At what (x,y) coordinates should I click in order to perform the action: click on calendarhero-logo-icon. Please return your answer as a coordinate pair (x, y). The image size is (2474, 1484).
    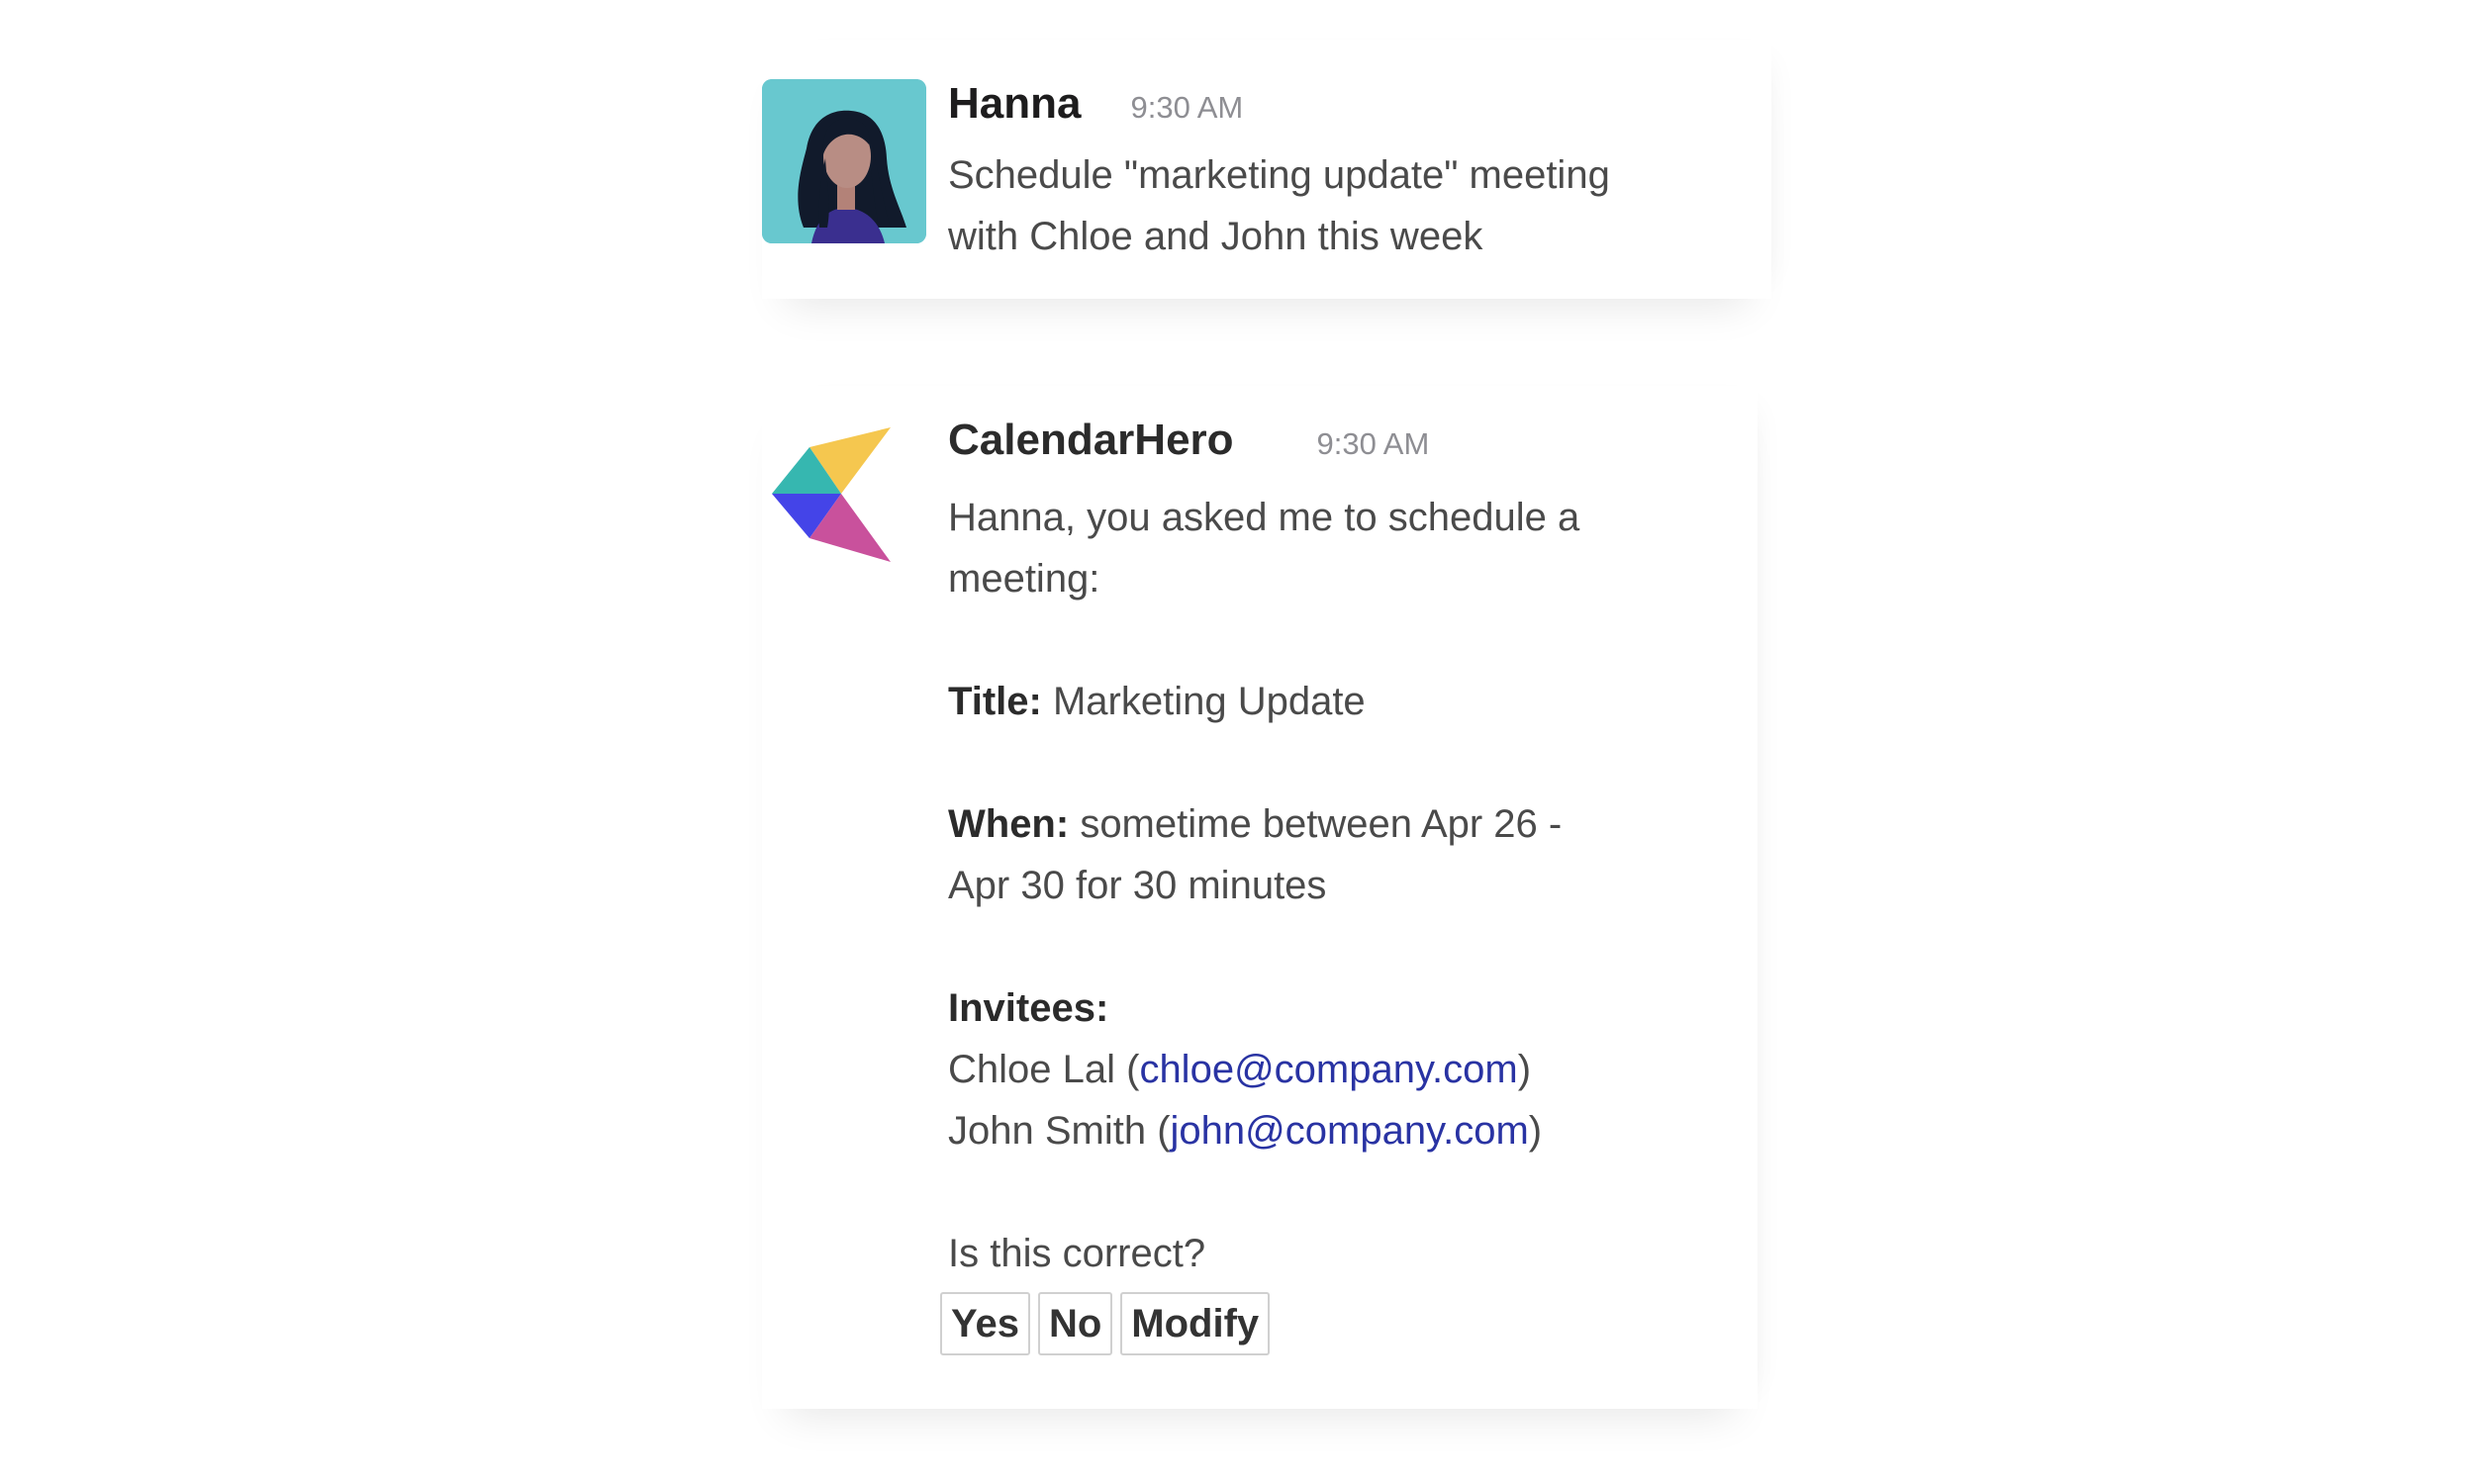
    Looking at the image, I should click on (832, 494).